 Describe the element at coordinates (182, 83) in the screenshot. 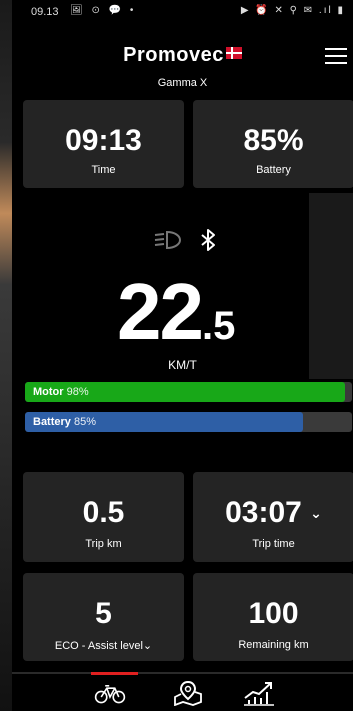

I see `bike-model: Gamma X` at that location.